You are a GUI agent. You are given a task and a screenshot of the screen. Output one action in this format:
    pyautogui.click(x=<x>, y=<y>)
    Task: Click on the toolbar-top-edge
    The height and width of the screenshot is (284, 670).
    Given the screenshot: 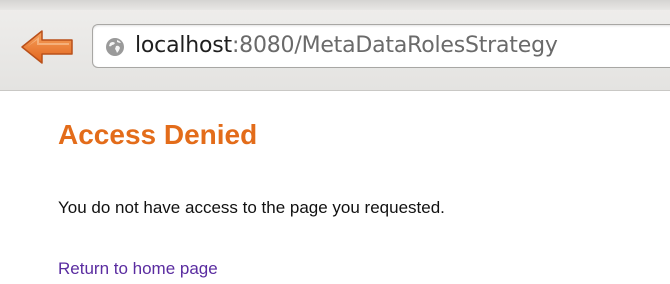 What is the action you would take?
    pyautogui.click(x=335, y=5)
    